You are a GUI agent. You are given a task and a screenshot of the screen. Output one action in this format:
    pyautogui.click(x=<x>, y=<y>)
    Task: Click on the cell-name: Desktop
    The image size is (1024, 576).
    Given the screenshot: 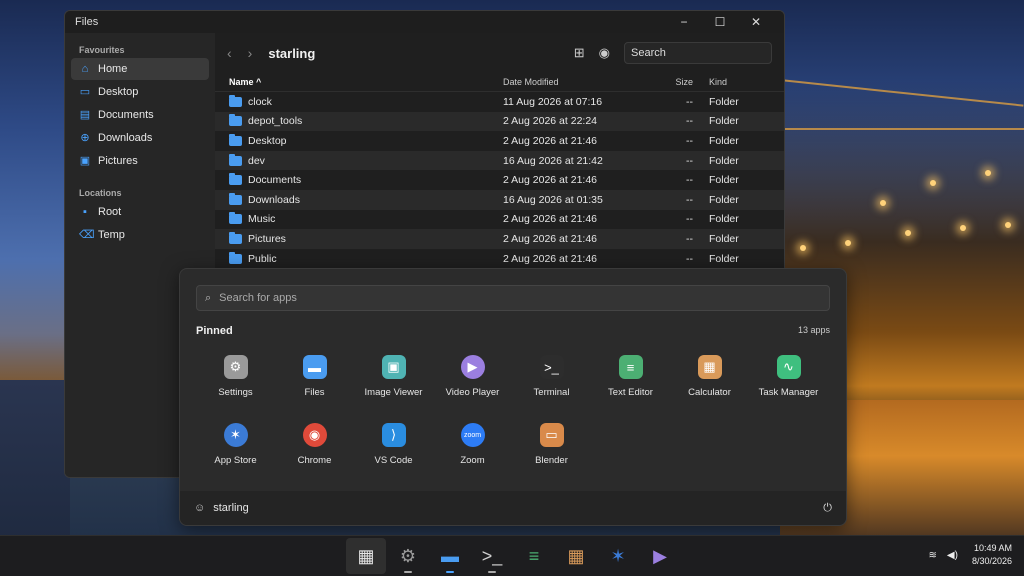 What is the action you would take?
    pyautogui.click(x=353, y=140)
    